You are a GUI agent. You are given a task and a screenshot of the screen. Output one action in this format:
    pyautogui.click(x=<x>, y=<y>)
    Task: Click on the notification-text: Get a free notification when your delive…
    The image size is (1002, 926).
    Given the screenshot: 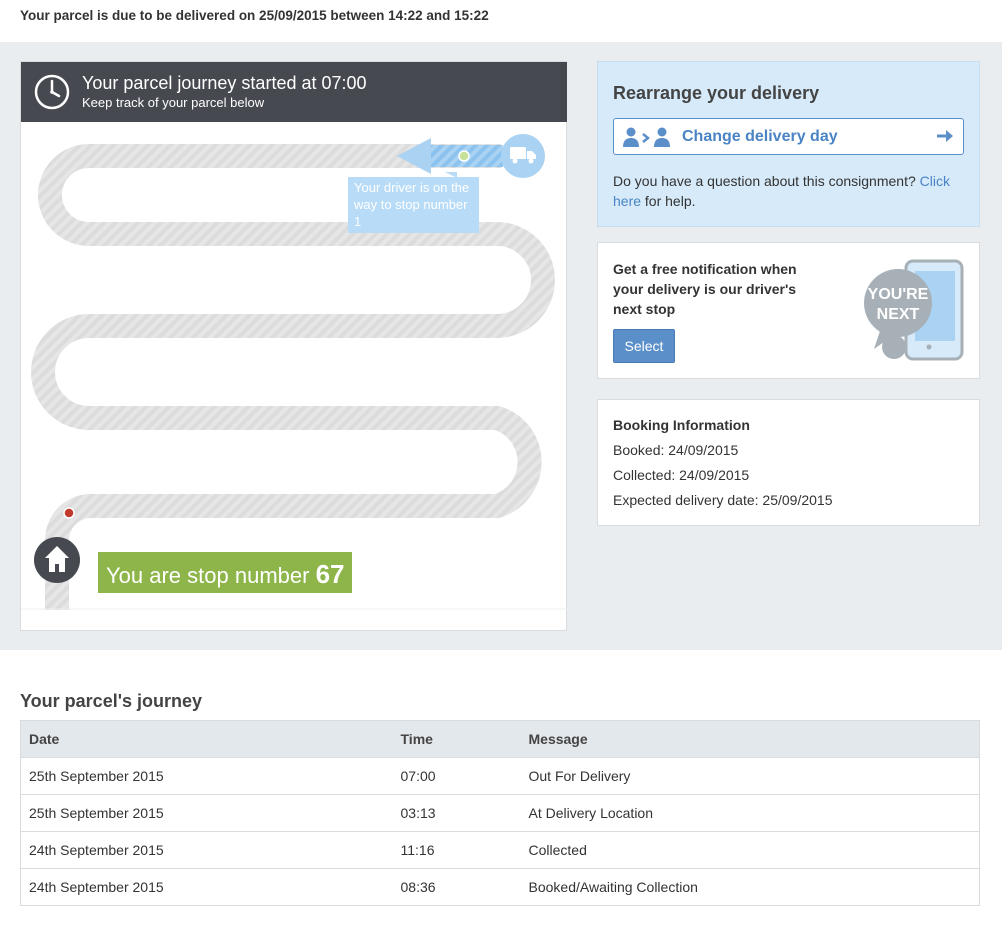 What is the action you would take?
    pyautogui.click(x=705, y=289)
    